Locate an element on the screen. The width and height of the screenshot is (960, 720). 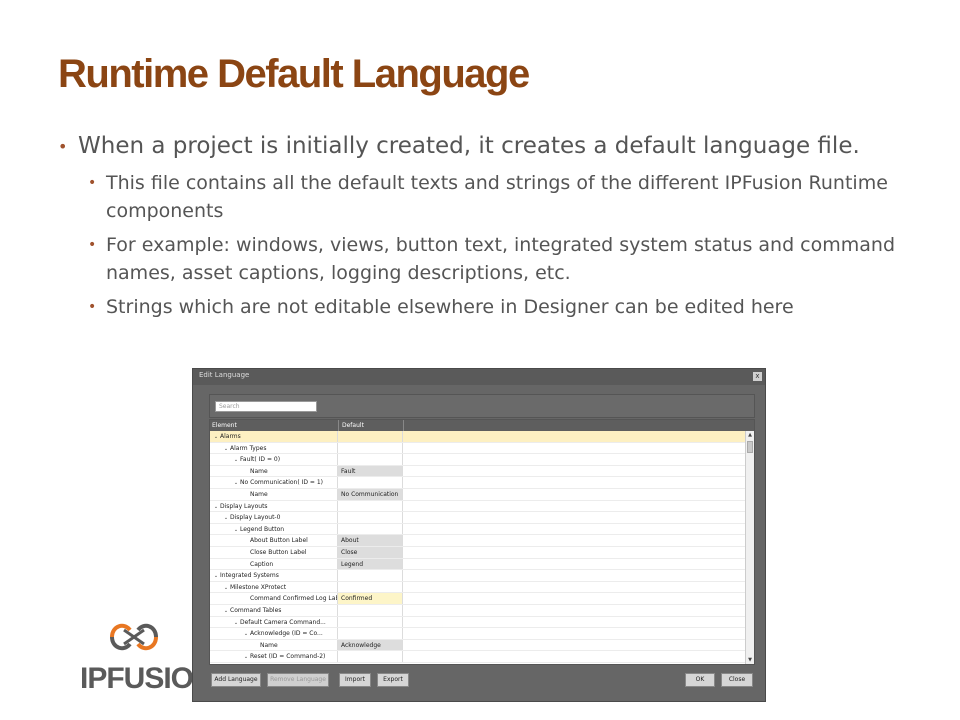
element-cell: Command Confirmed Log Label is located at coordinates (274, 598).